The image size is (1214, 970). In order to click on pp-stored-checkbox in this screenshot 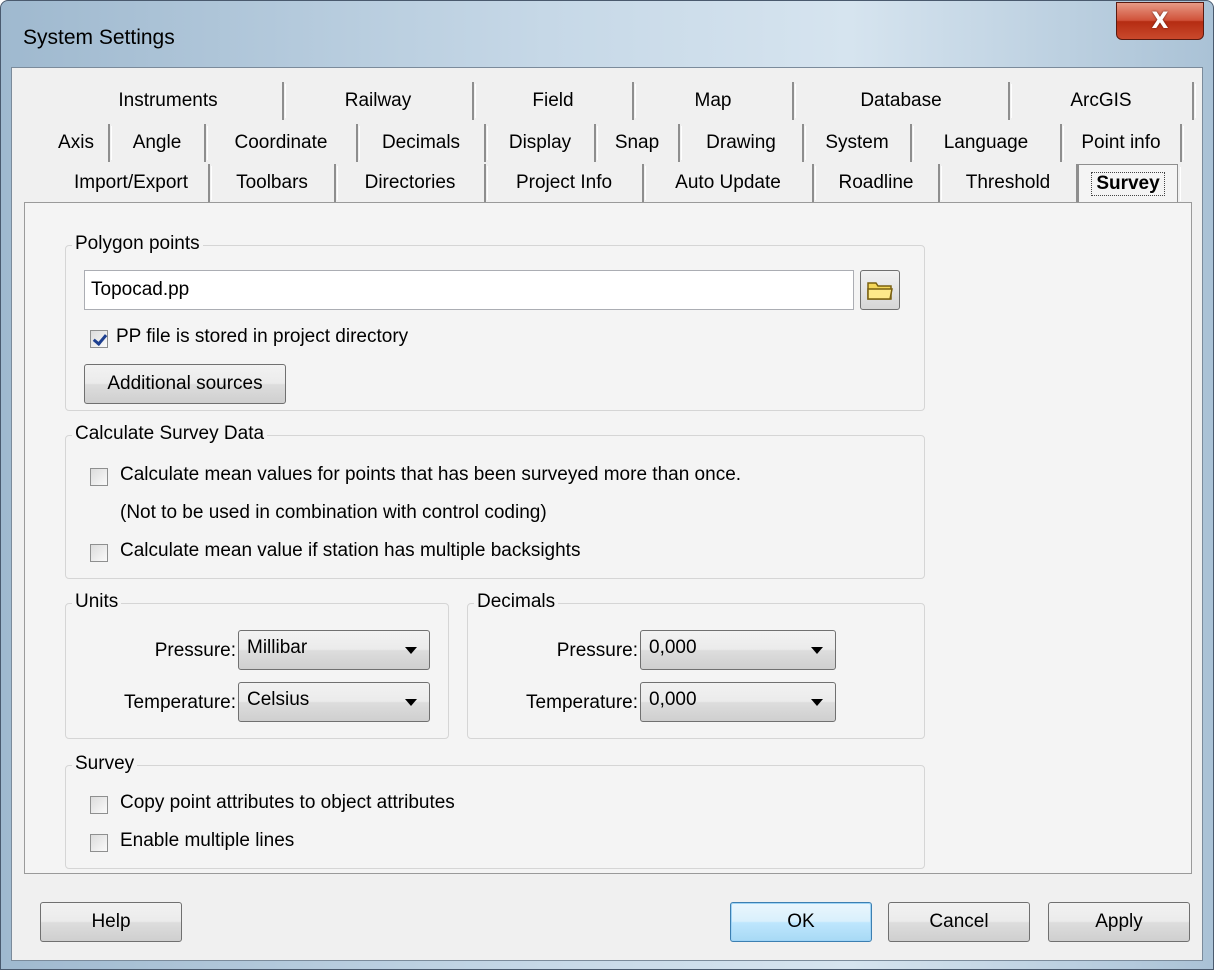, I will do `click(99, 339)`.